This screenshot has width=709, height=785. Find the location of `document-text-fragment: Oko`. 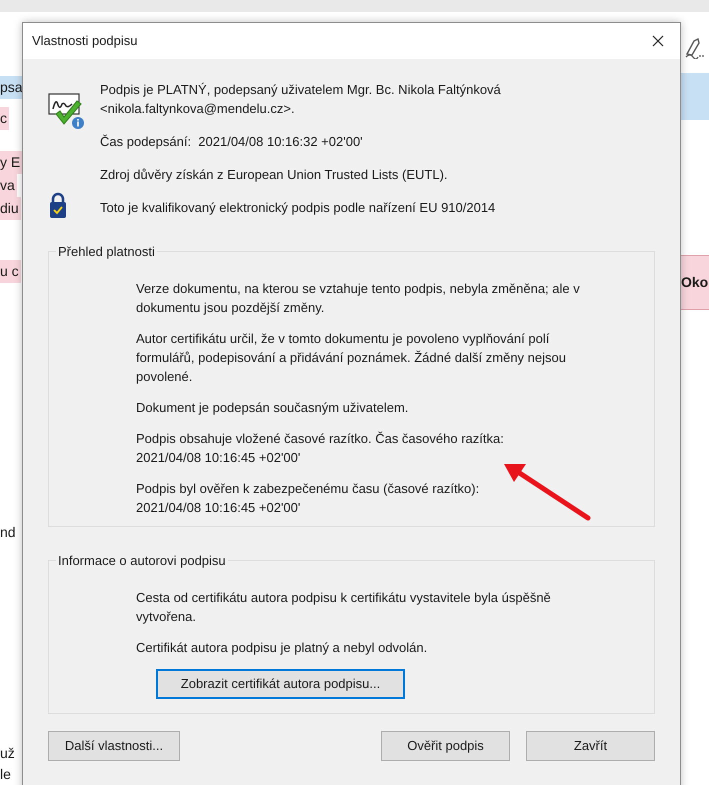

document-text-fragment: Oko is located at coordinates (695, 282).